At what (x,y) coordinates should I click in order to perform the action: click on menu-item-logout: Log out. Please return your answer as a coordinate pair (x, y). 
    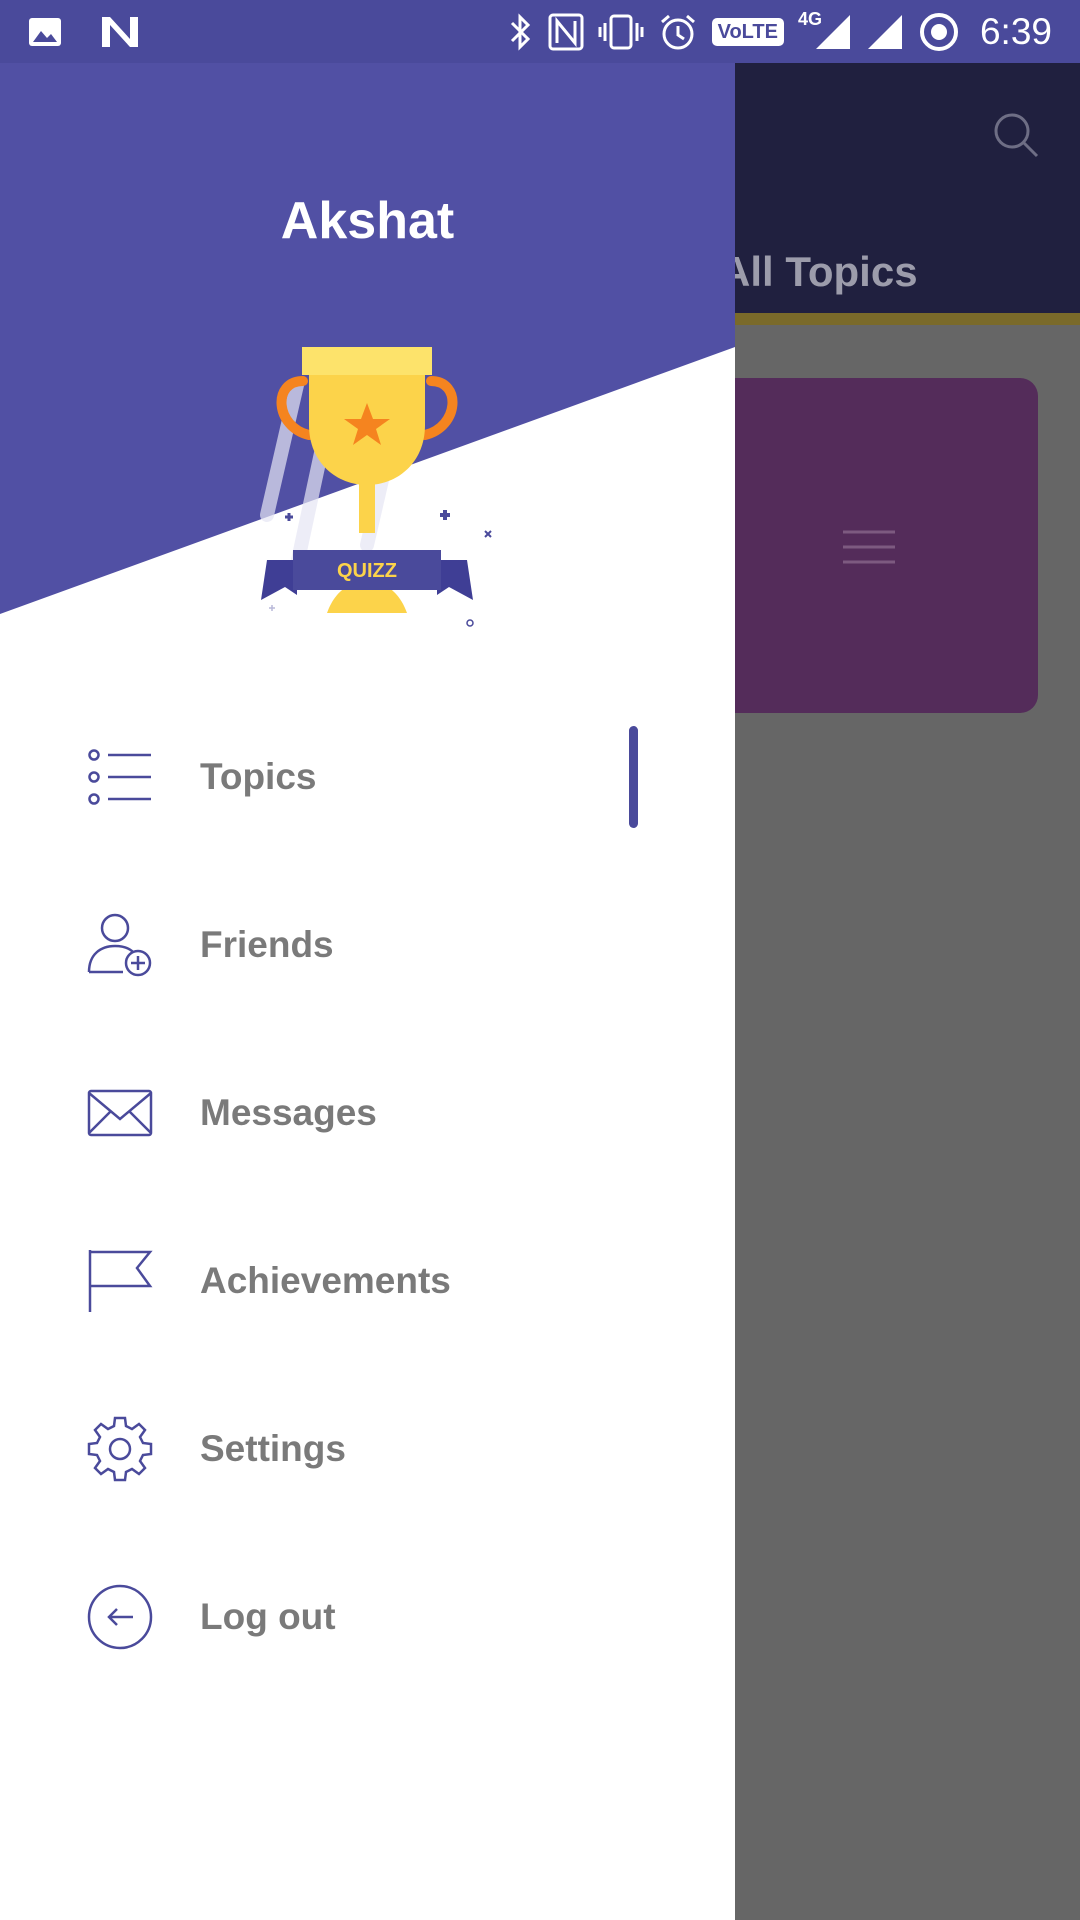
    Looking at the image, I should click on (367, 1617).